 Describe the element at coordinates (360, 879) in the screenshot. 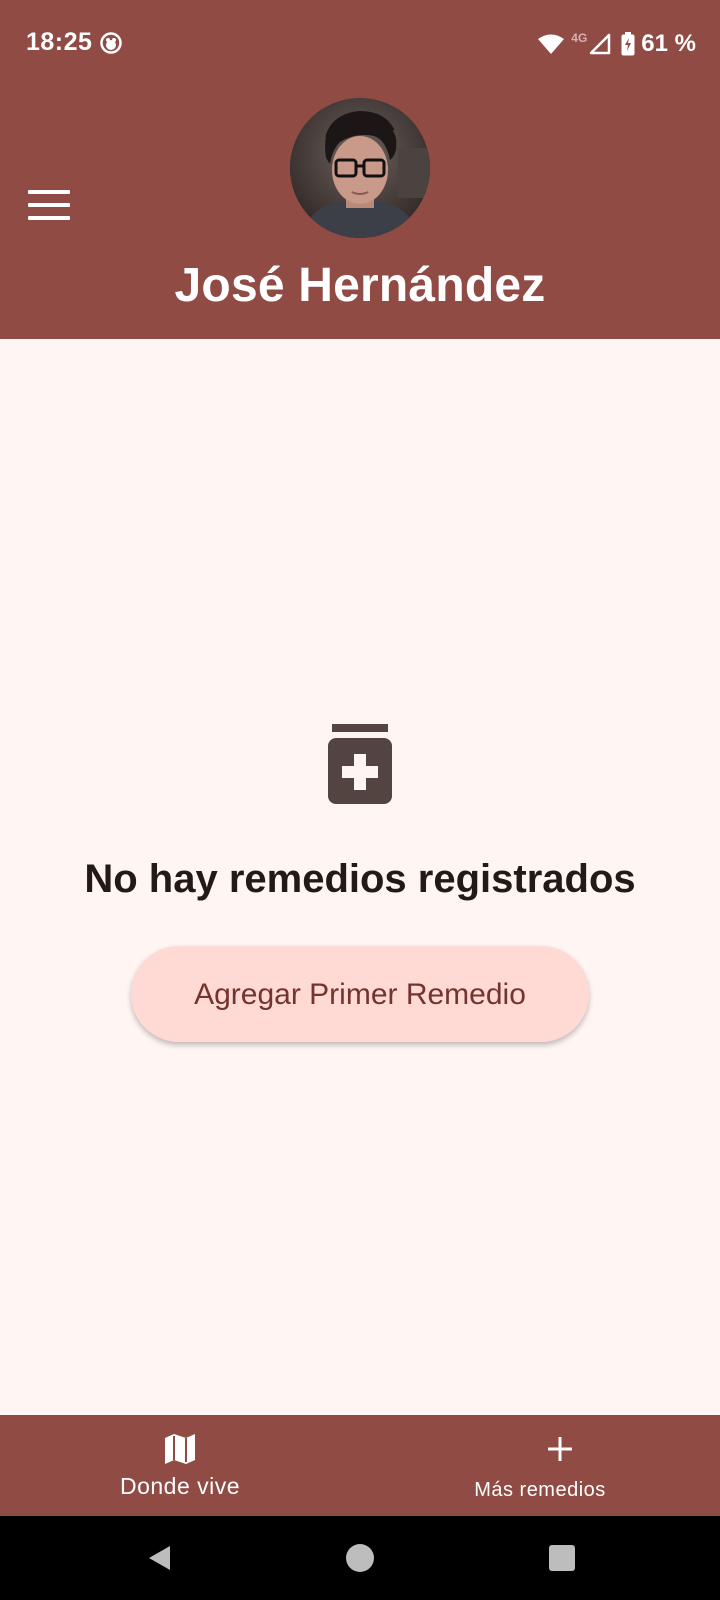

I see `empty-message: No hay remedios registrados` at that location.